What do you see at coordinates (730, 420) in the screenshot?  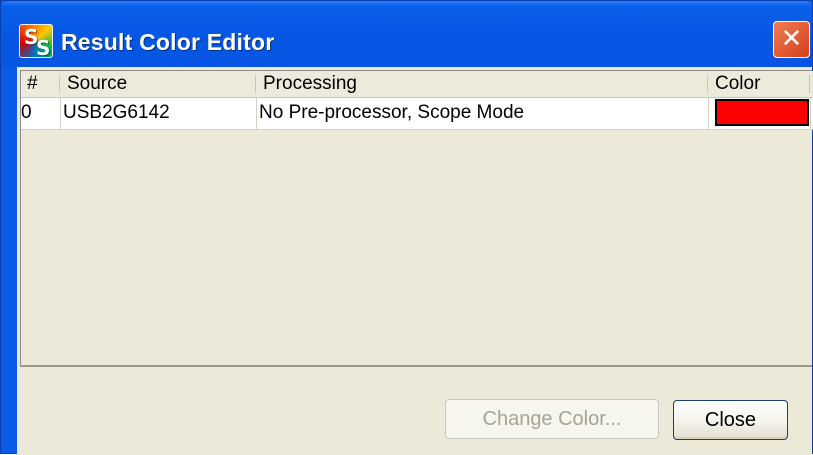 I see `close-button: Close` at bounding box center [730, 420].